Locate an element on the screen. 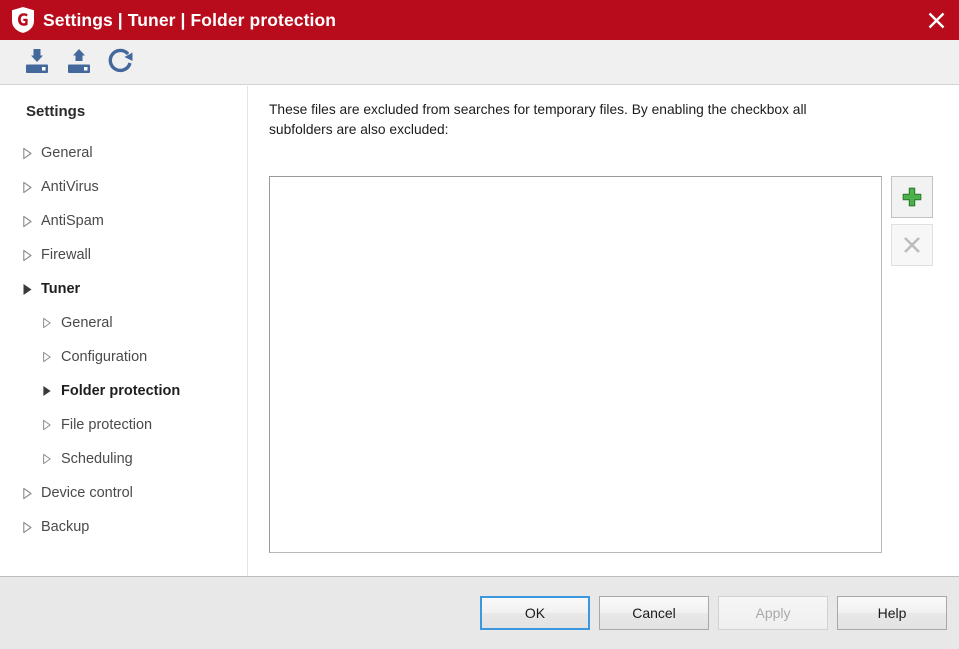  download-to-disk-icon is located at coordinates (37, 61).